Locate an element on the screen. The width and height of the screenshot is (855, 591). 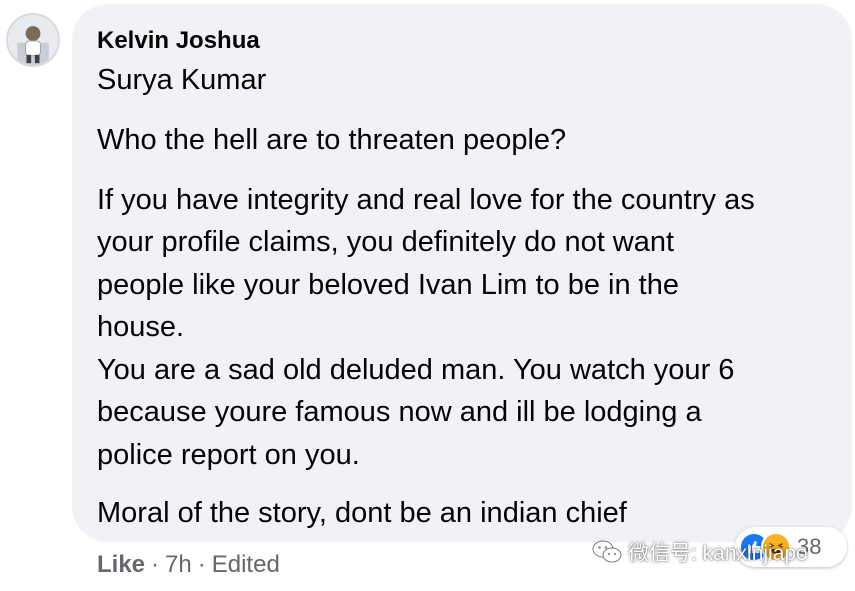
comment-author-name: Kelvin Joshua is located at coordinates (462, 41).